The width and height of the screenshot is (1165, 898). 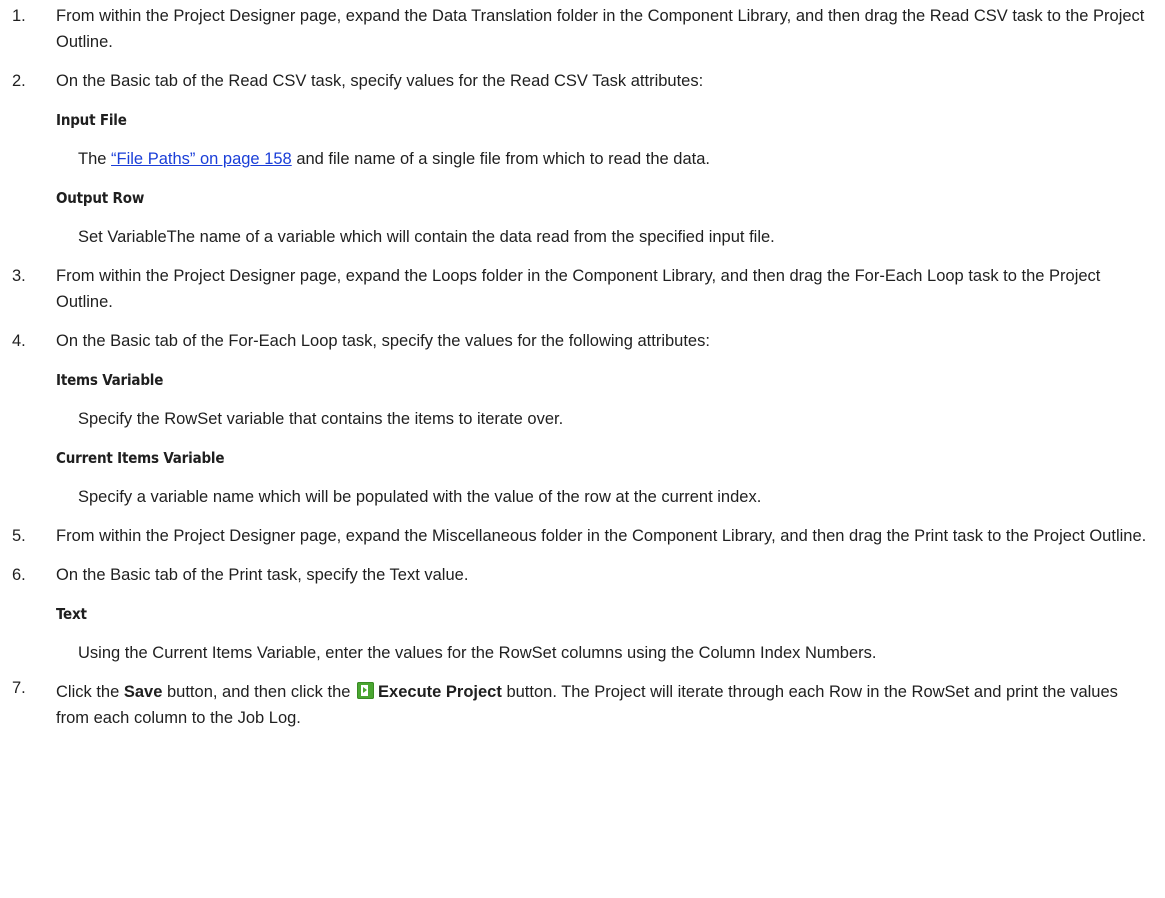 What do you see at coordinates (110, 380) in the screenshot?
I see `attribute-title: Items Variable` at bounding box center [110, 380].